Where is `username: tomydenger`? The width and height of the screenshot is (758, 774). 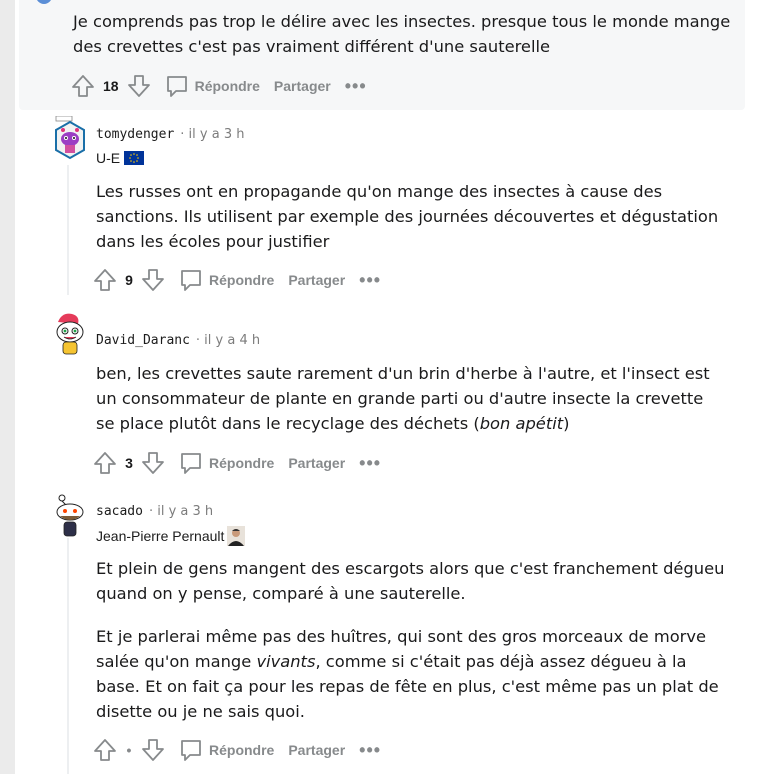 username: tomydenger is located at coordinates (135, 134).